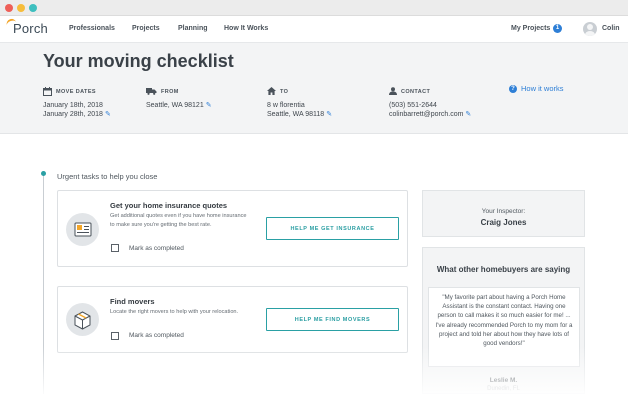 This screenshot has width=628, height=394. What do you see at coordinates (169, 205) in the screenshot?
I see `task-title: Get your home insurance quotes` at bounding box center [169, 205].